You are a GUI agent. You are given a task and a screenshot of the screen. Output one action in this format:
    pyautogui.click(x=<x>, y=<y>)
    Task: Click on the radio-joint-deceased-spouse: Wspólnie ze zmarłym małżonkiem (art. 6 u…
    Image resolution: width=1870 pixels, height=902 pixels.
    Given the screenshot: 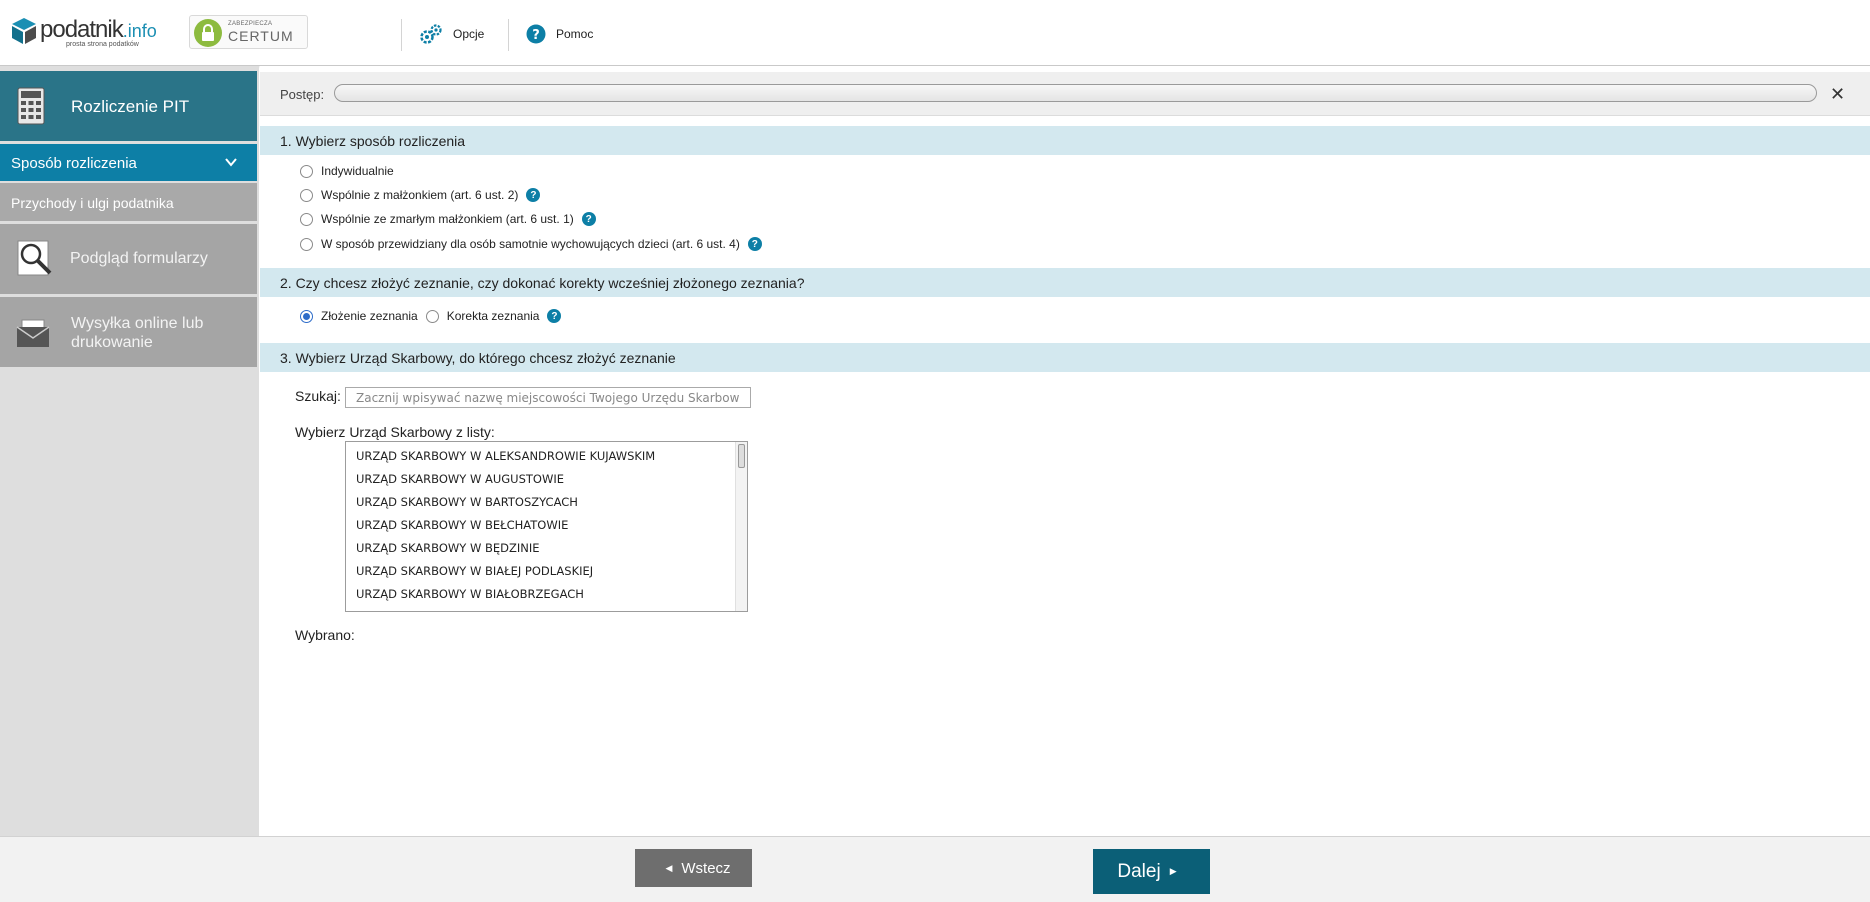 What is the action you would take?
    pyautogui.click(x=448, y=219)
    